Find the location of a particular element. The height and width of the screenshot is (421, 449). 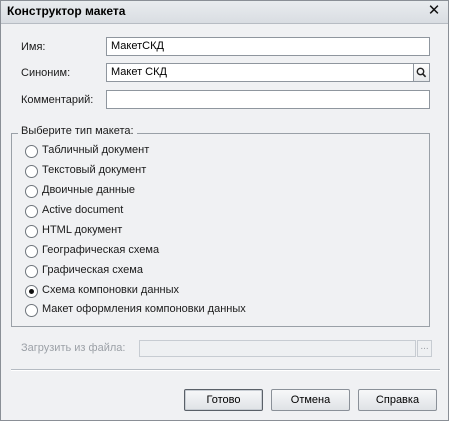

radio-label: Макет оформления компоновки данных is located at coordinates (144, 309).